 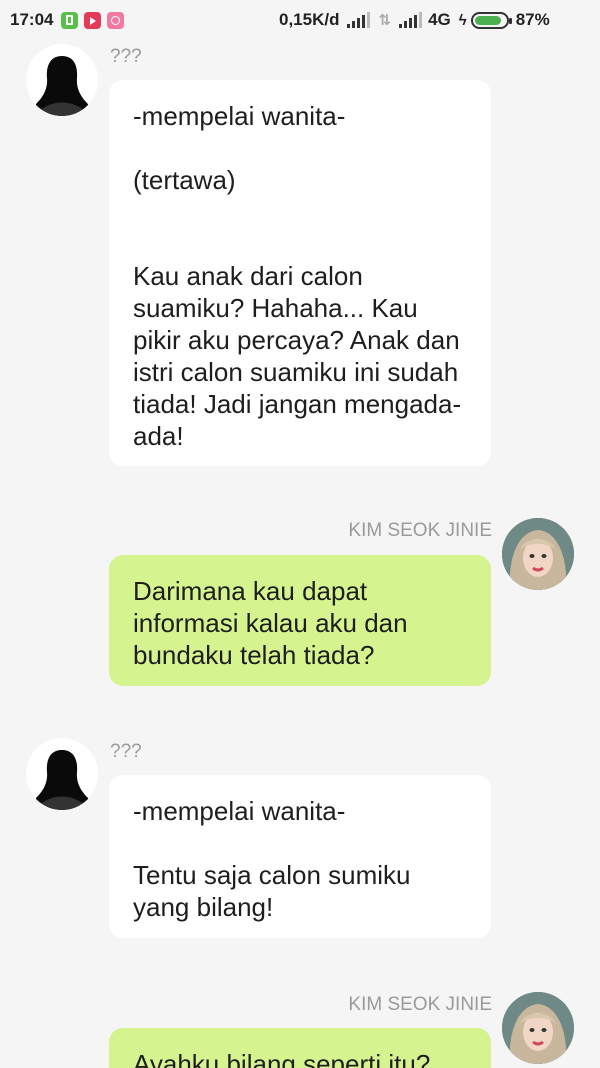 What do you see at coordinates (116, 20) in the screenshot?
I see `music-app-icon` at bounding box center [116, 20].